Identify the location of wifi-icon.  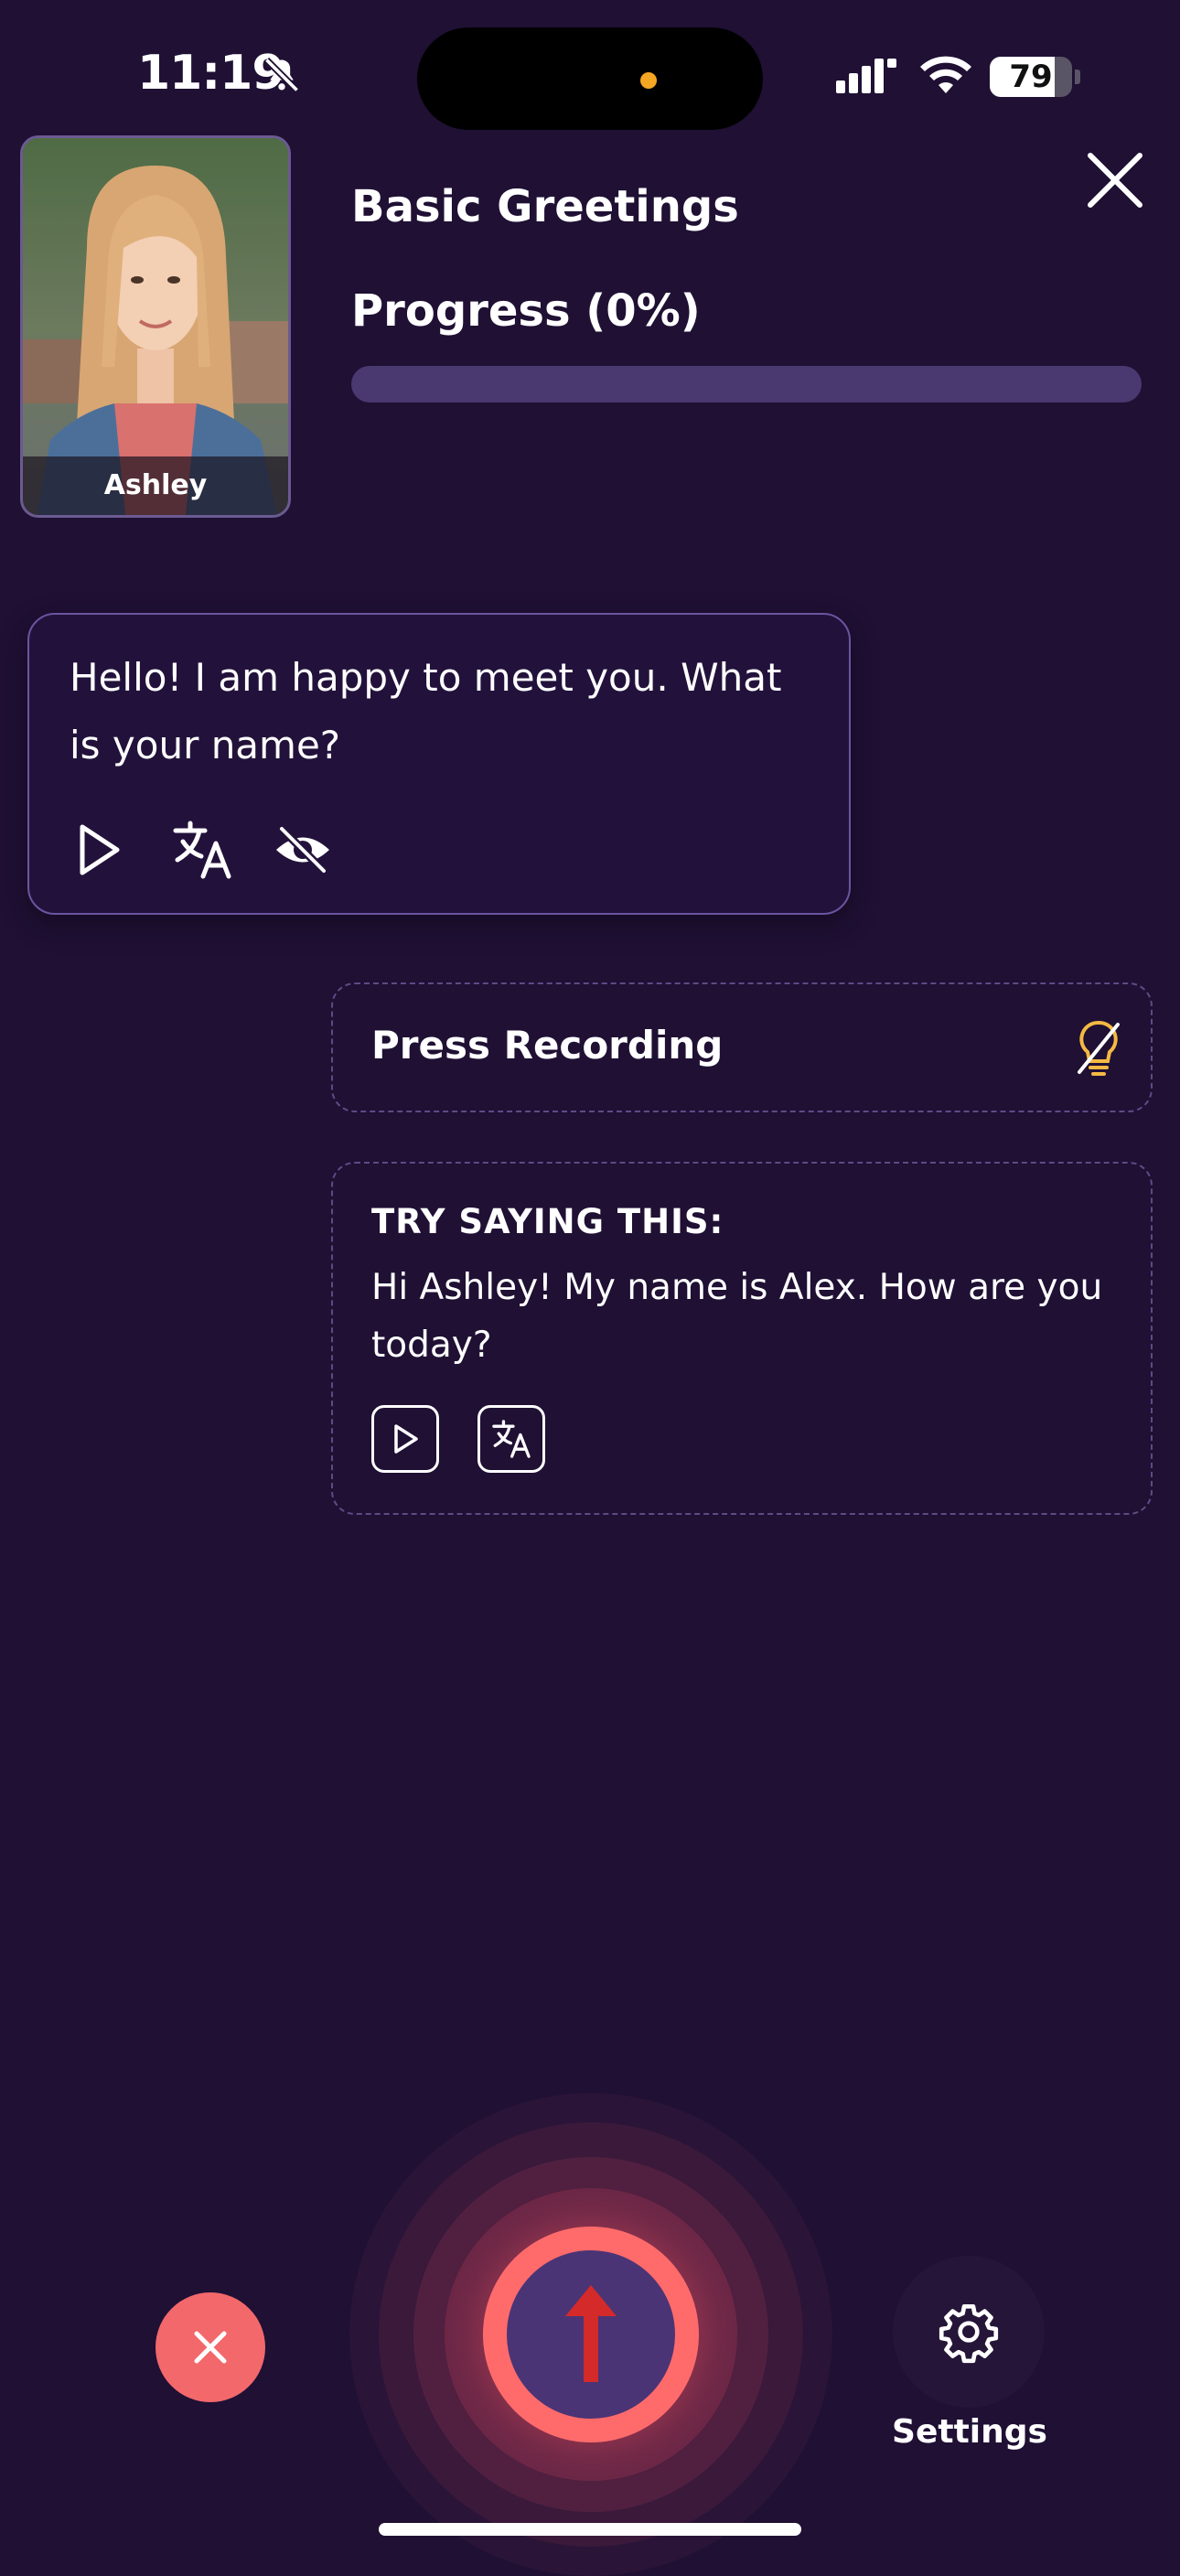
(945, 74).